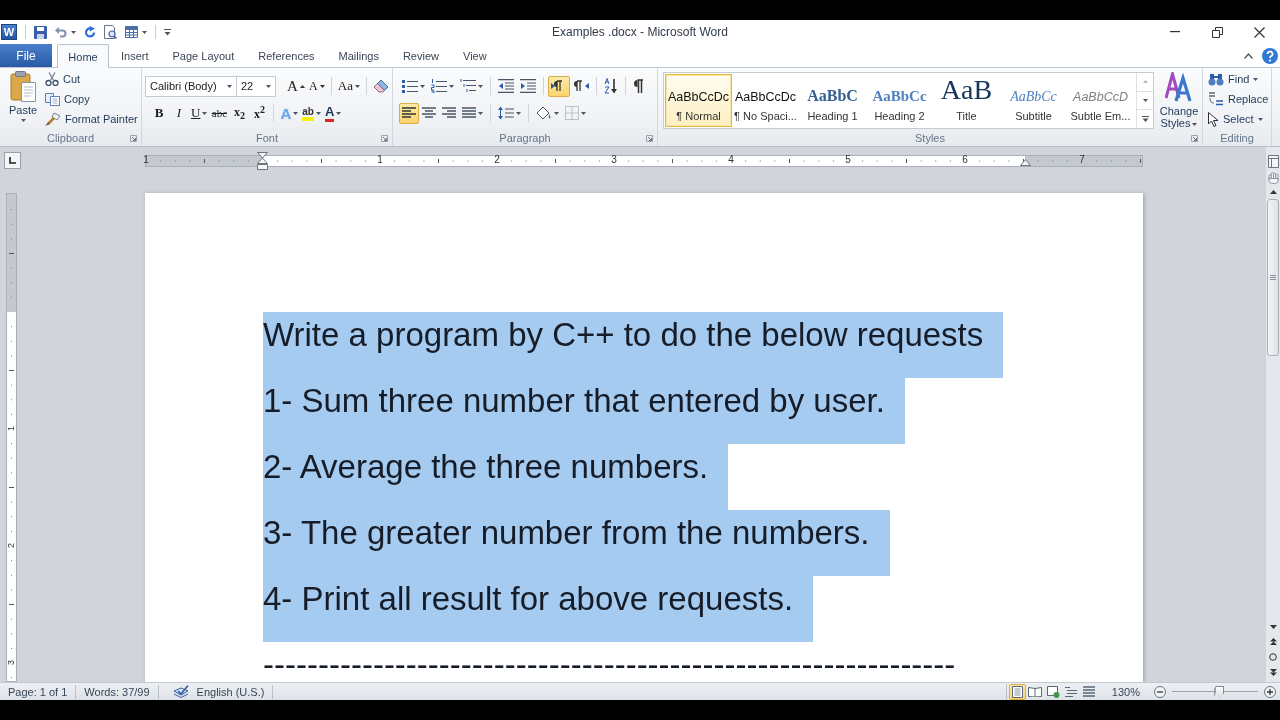 This screenshot has width=1280, height=720. Describe the element at coordinates (633, 345) in the screenshot. I see `document-paragraph: Write a program by C++ to do the below requests` at that location.